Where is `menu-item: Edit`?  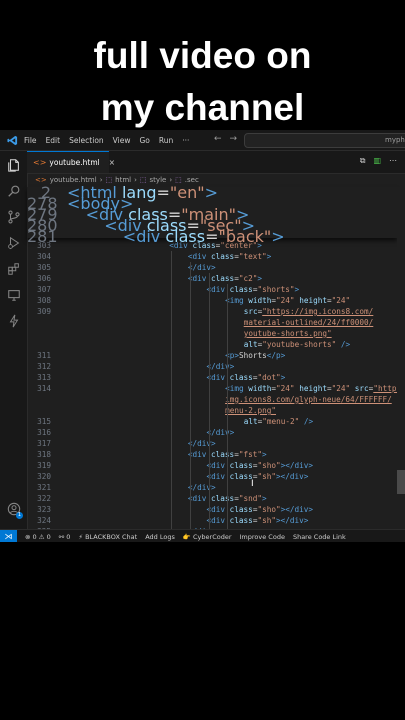 menu-item: Edit is located at coordinates (53, 140).